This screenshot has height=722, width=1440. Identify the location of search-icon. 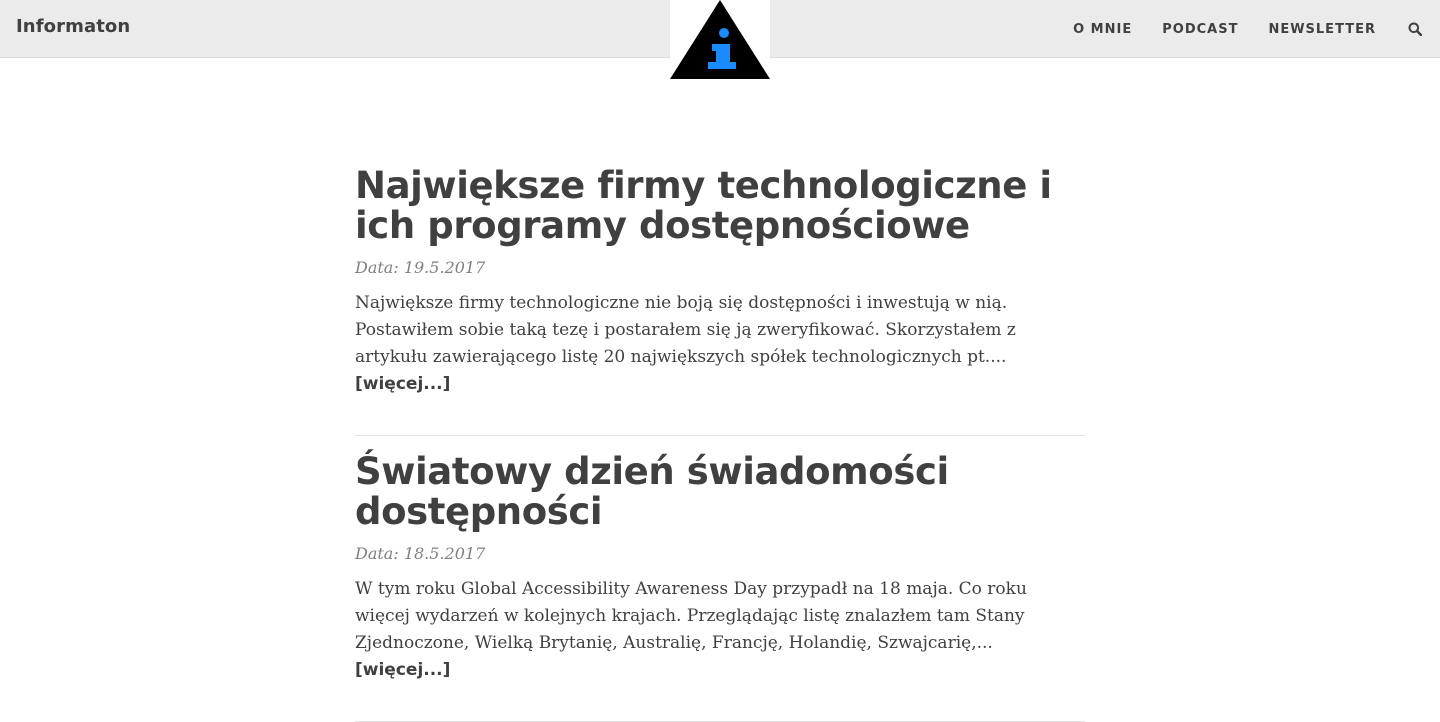
(1415, 29).